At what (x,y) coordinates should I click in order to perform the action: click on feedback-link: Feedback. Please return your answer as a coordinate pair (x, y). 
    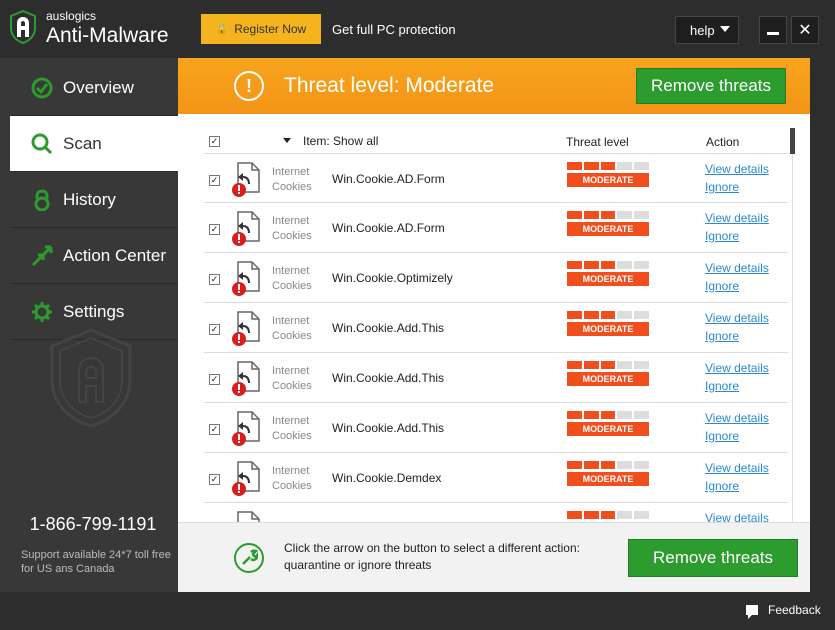
    Looking at the image, I should click on (783, 611).